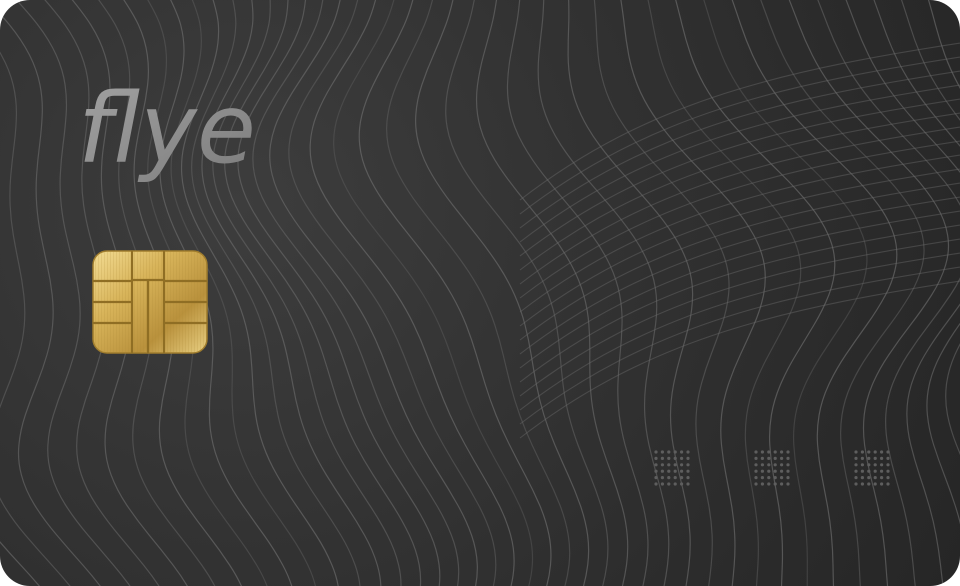 The height and width of the screenshot is (586, 960). Describe the element at coordinates (150, 302) in the screenshot. I see `emv-chip-icon` at that location.